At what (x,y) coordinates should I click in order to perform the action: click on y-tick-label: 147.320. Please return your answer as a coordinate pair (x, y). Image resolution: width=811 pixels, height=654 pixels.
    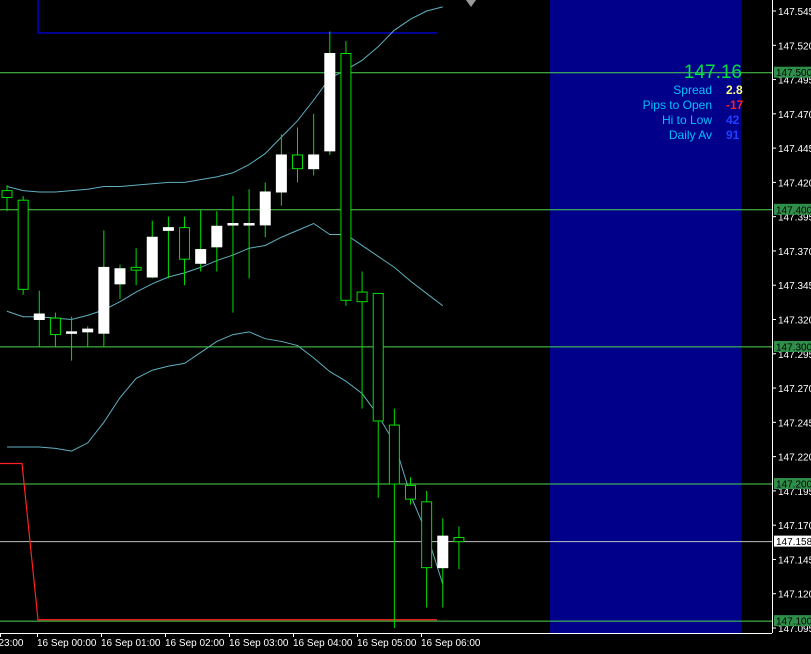
    Looking at the image, I should click on (794, 321).